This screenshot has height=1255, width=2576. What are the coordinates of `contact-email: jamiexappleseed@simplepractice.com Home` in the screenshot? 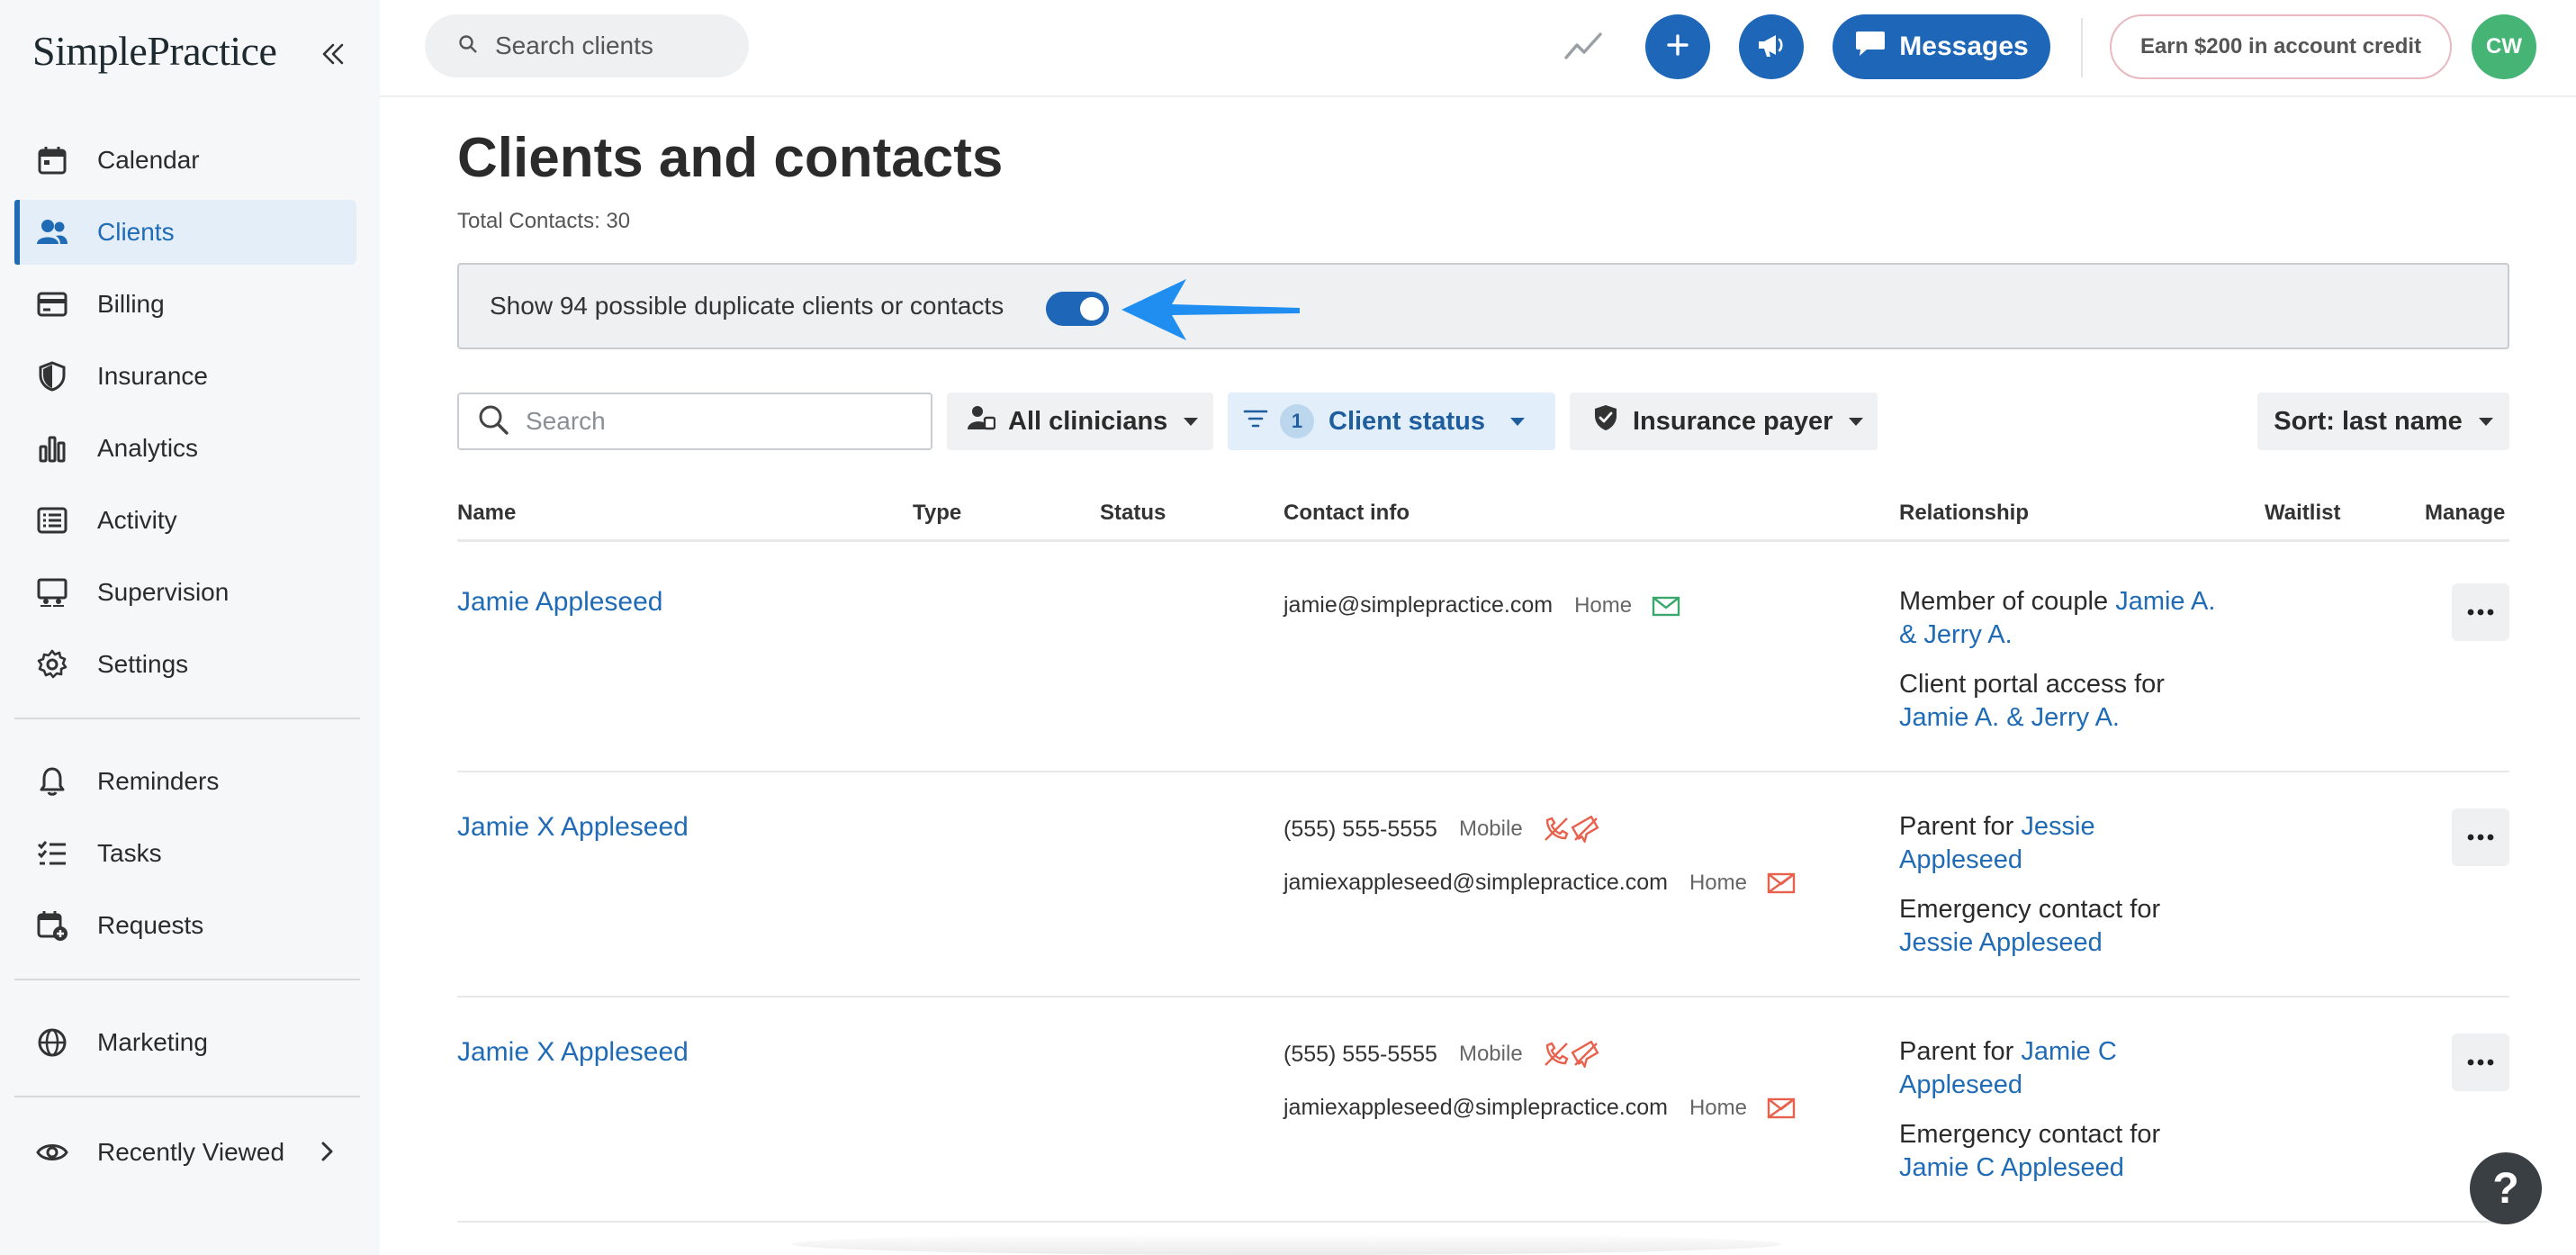 It's located at (1539, 1108).